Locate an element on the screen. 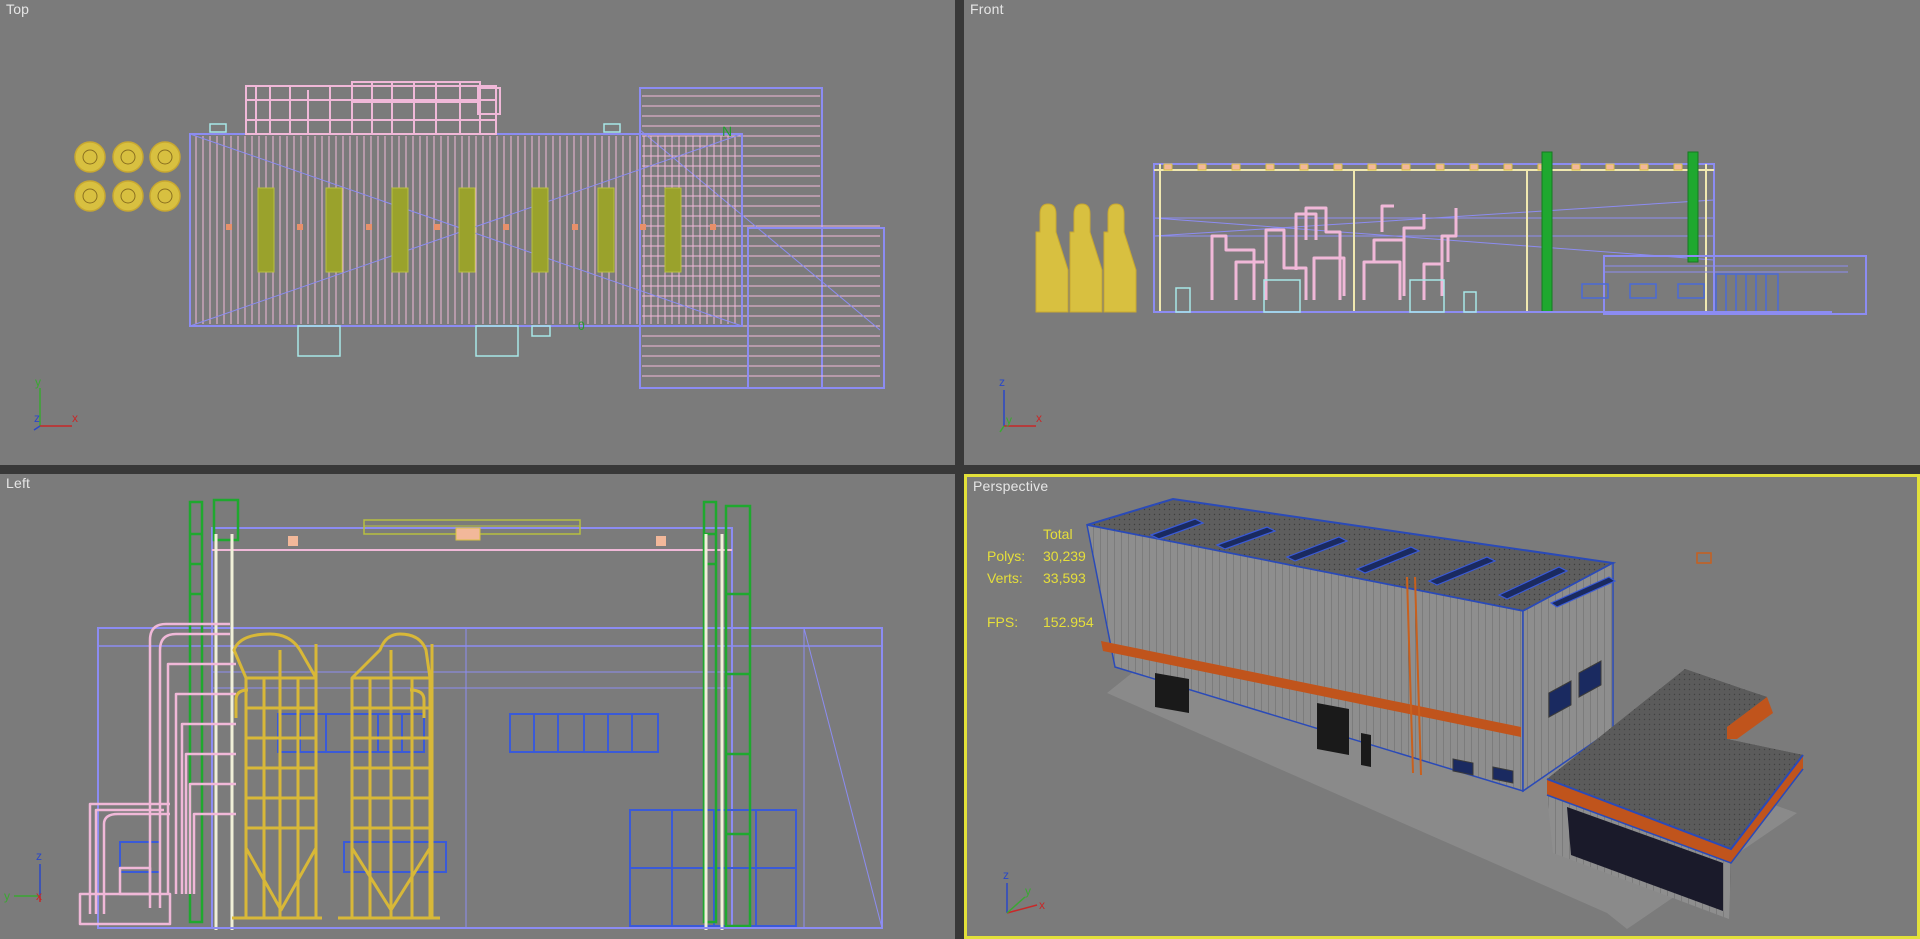 The image size is (1920, 939). axis-label-a: y is located at coordinates (38, 382).